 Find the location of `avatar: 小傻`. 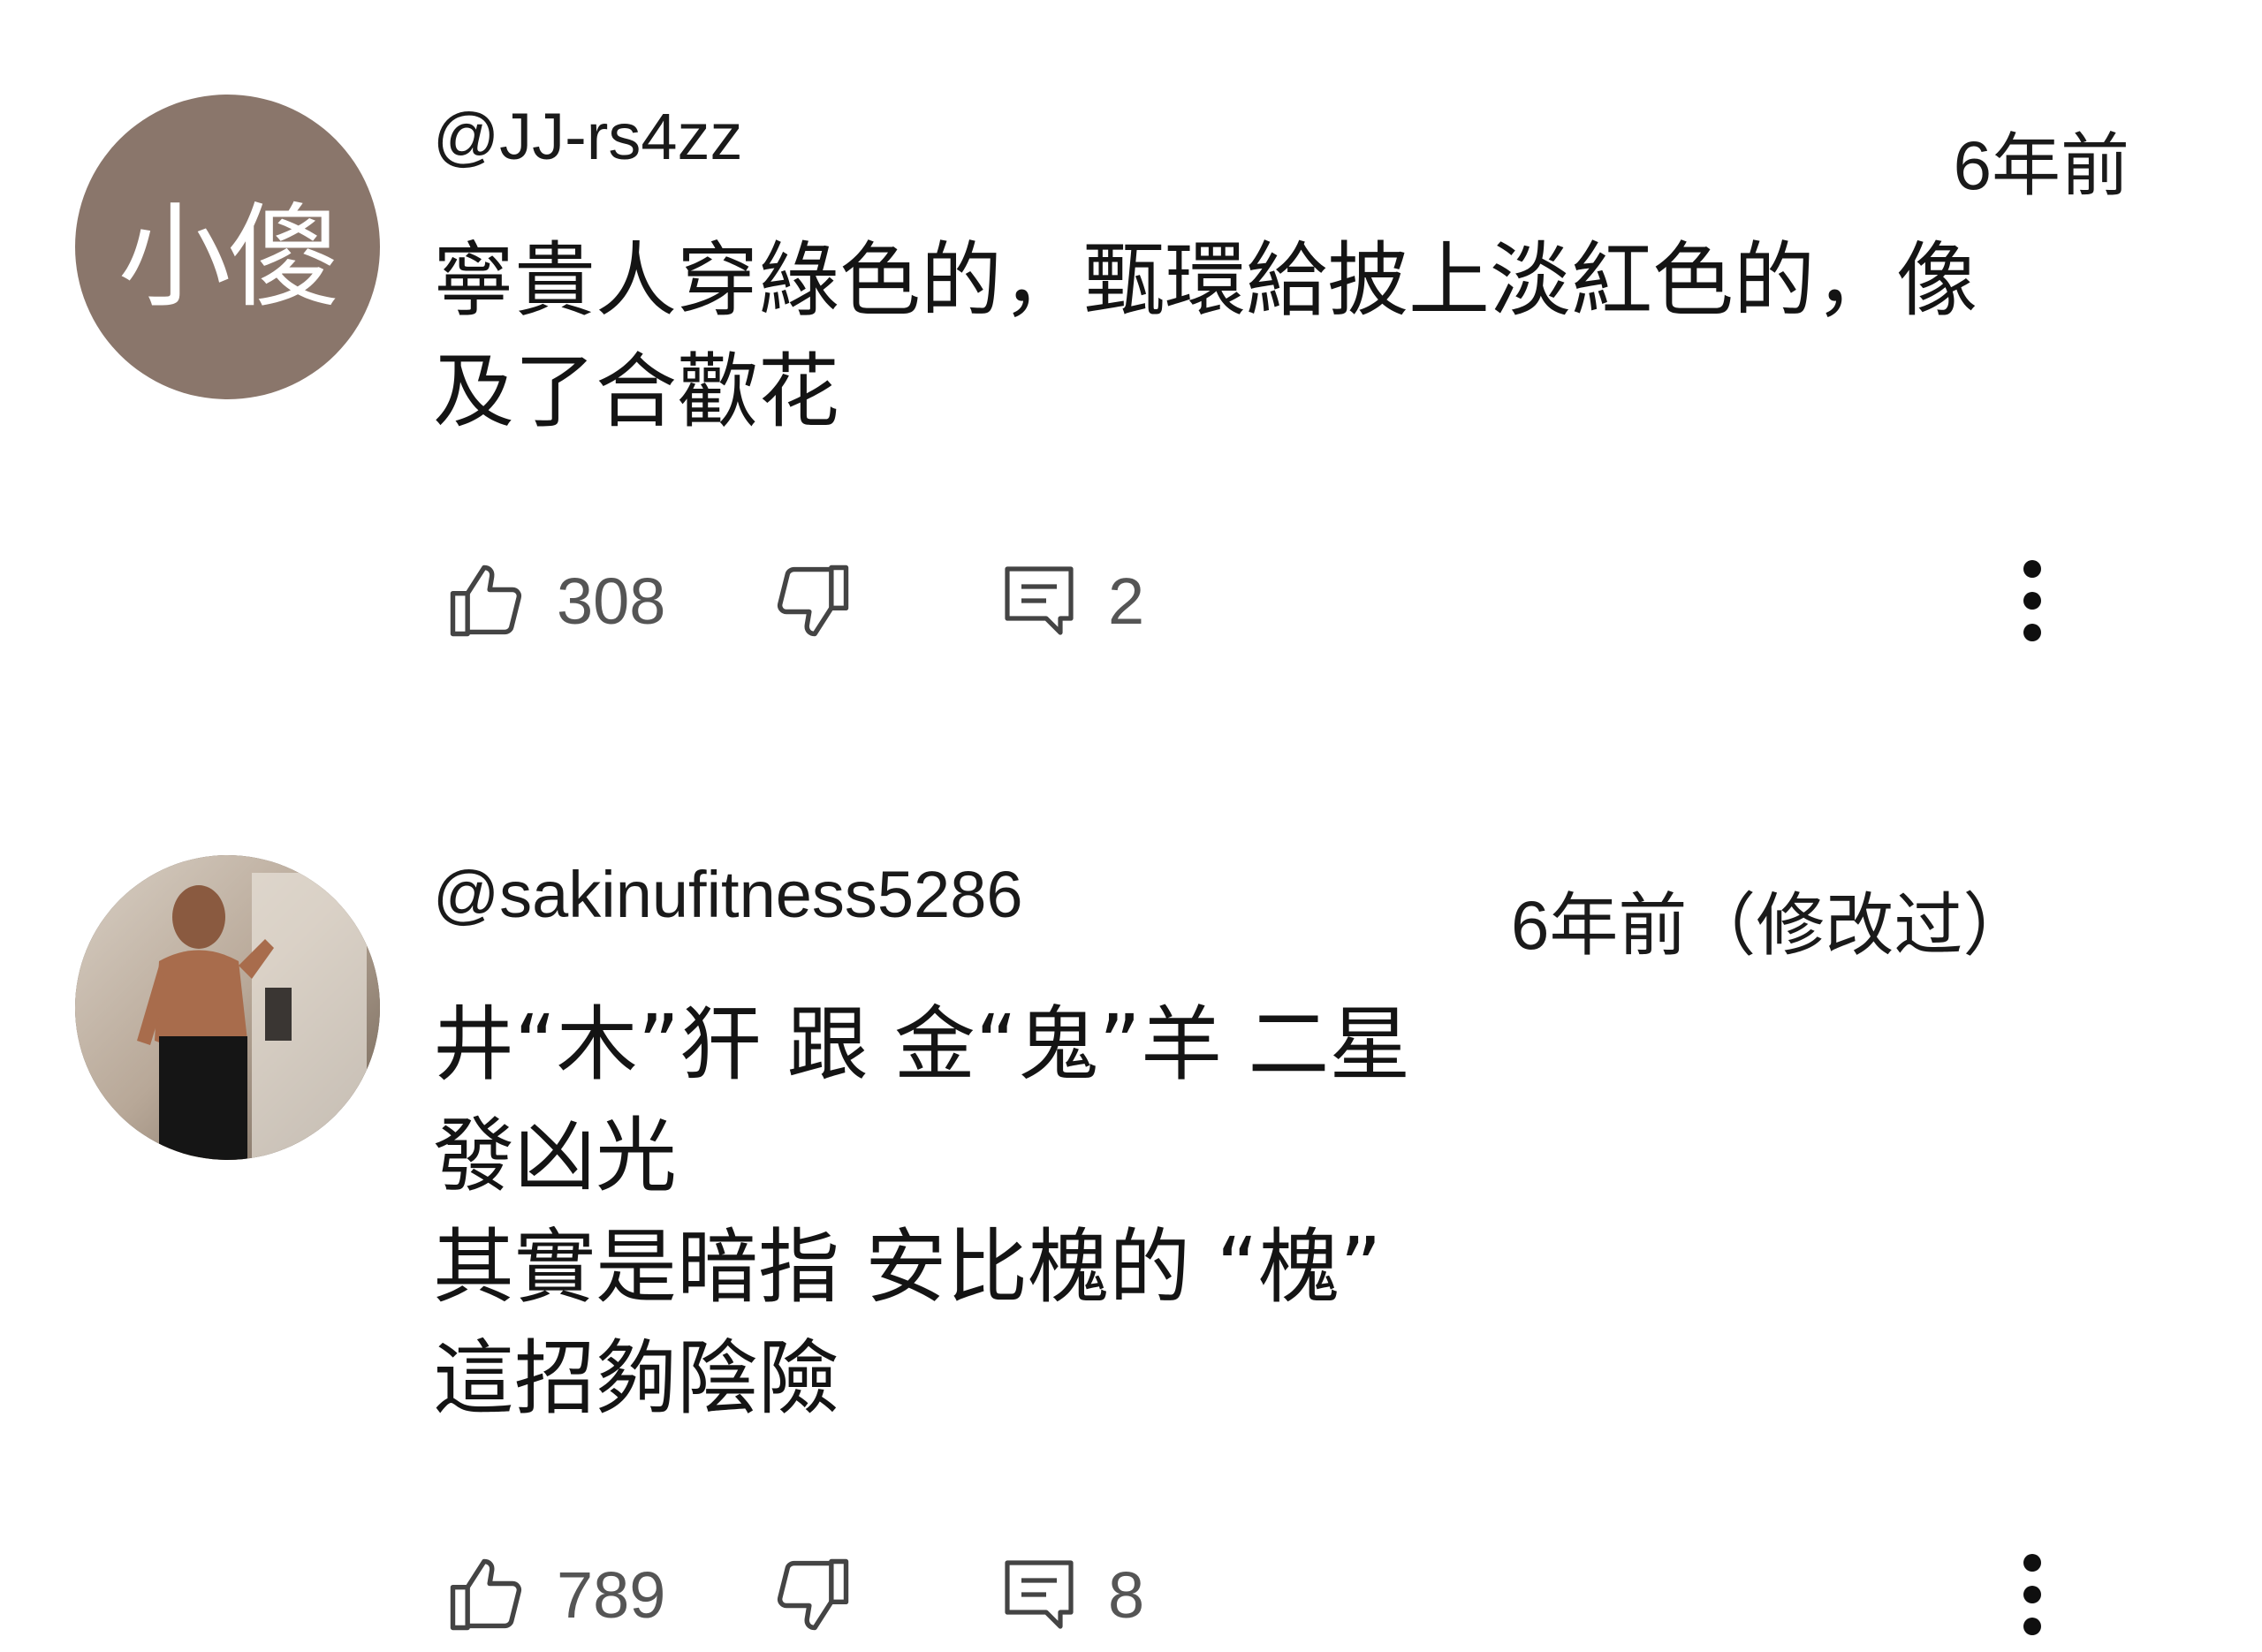

avatar: 小傻 is located at coordinates (227, 247).